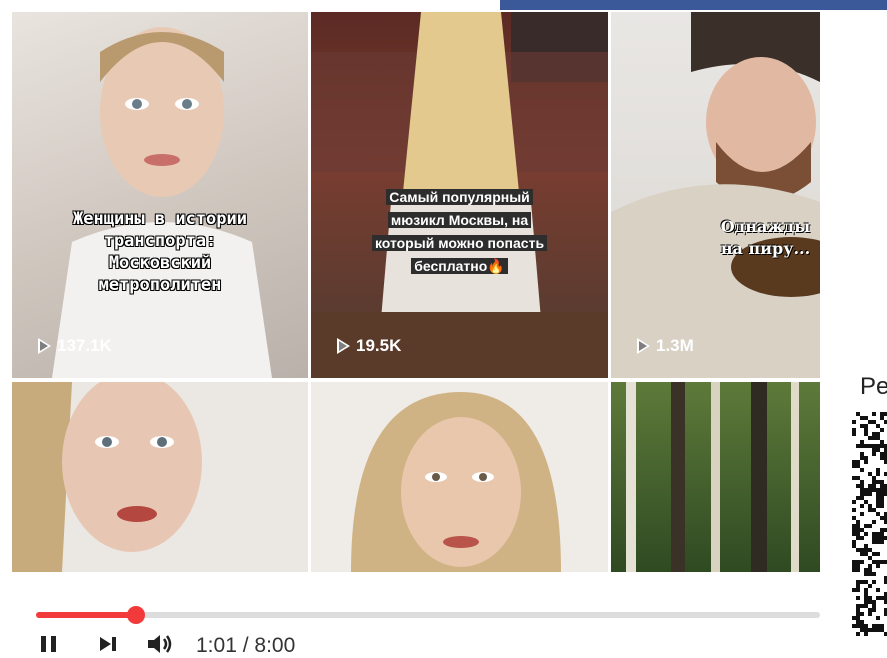 This screenshot has height=658, width=887. What do you see at coordinates (86, 615) in the screenshot?
I see `progress-fill` at bounding box center [86, 615].